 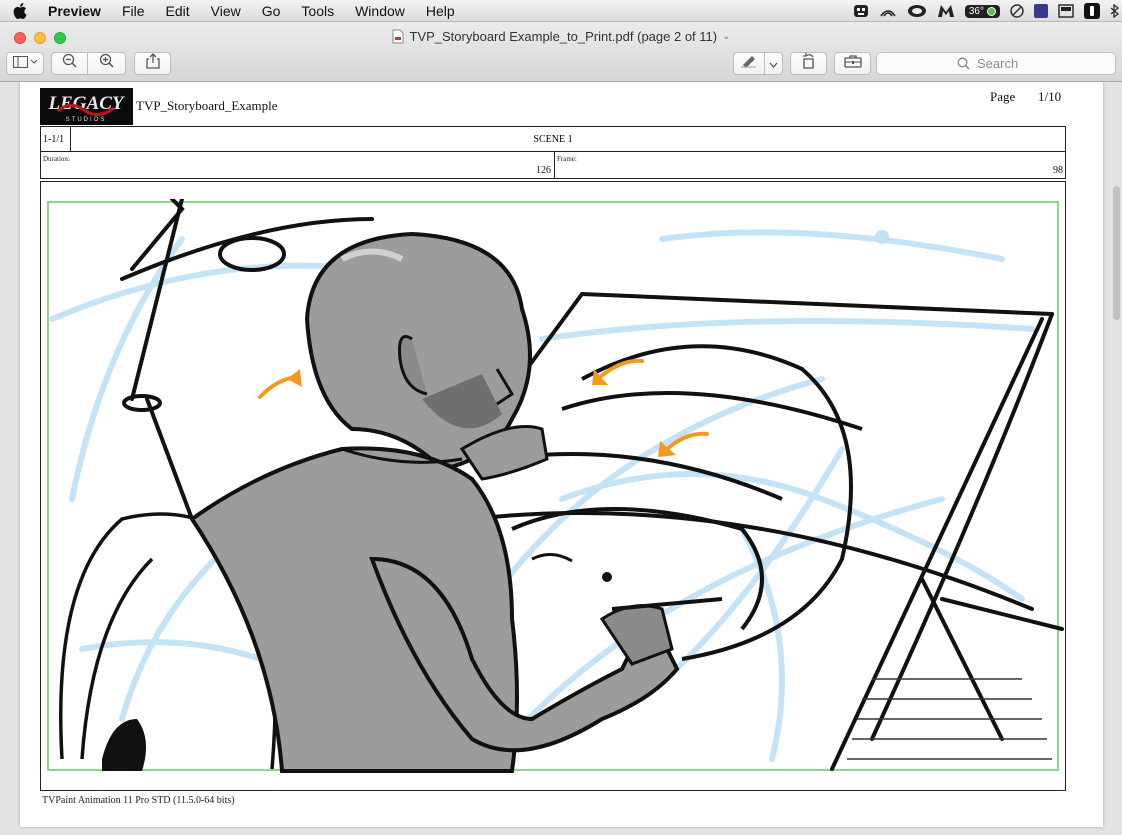 I want to click on zoom-in-button, so click(x=107, y=63).